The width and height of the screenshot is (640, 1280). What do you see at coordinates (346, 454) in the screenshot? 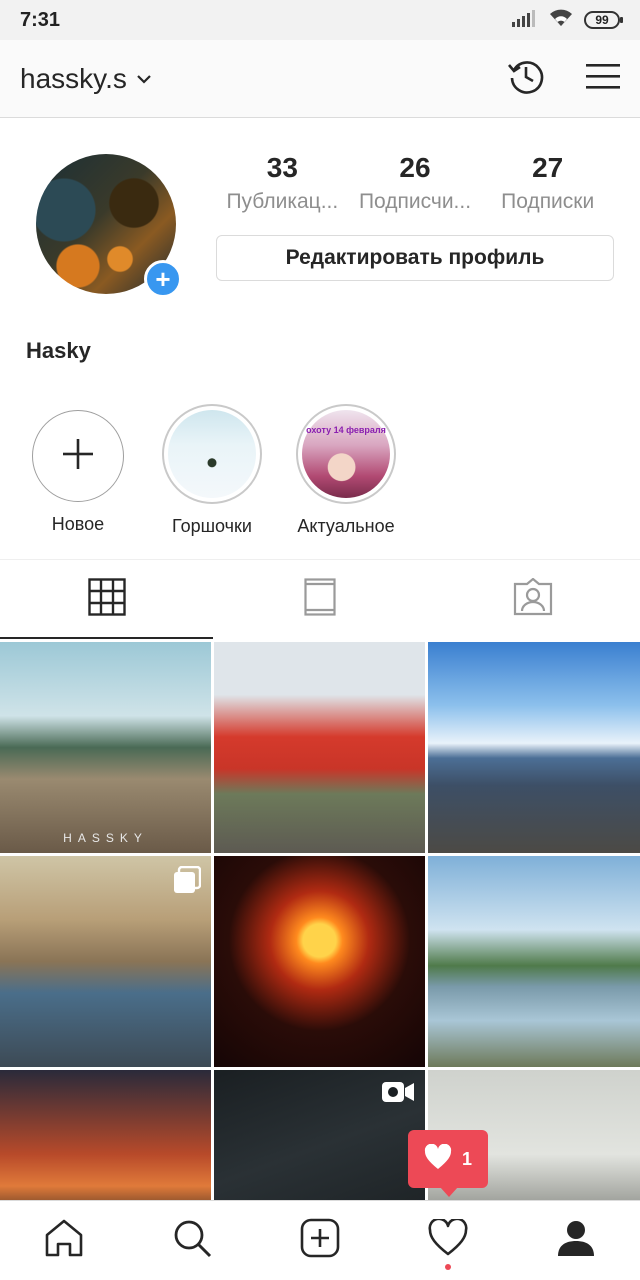
I see `highlight-cover: охоту 14 февраля` at bounding box center [346, 454].